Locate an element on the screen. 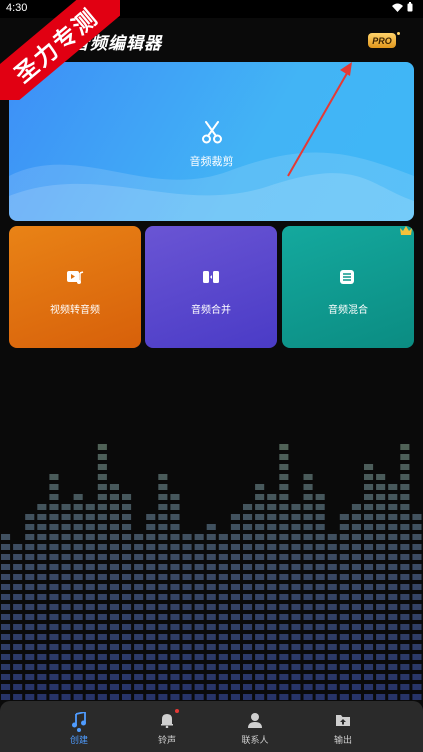  nav-item-output: 输出 is located at coordinates (343, 726).